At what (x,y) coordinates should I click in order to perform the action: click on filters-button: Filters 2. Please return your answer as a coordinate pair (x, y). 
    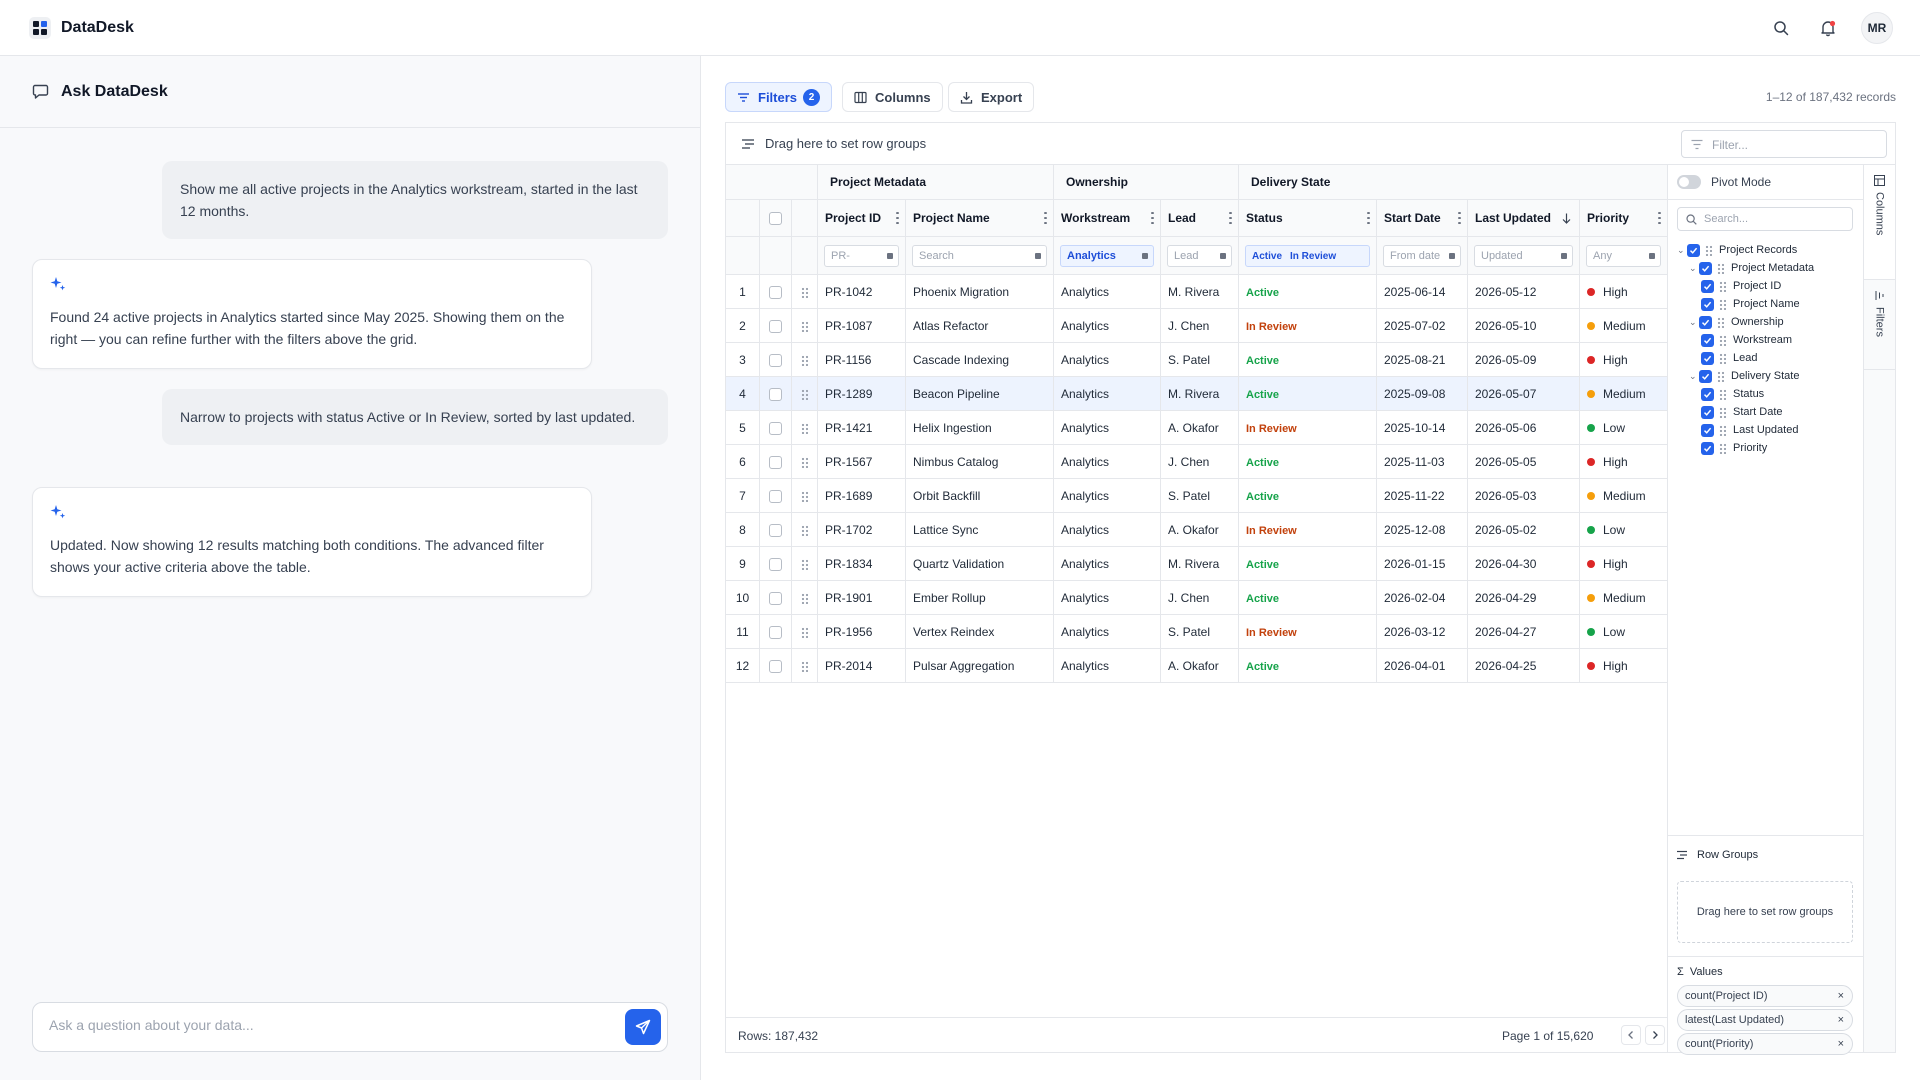
    Looking at the image, I should click on (779, 97).